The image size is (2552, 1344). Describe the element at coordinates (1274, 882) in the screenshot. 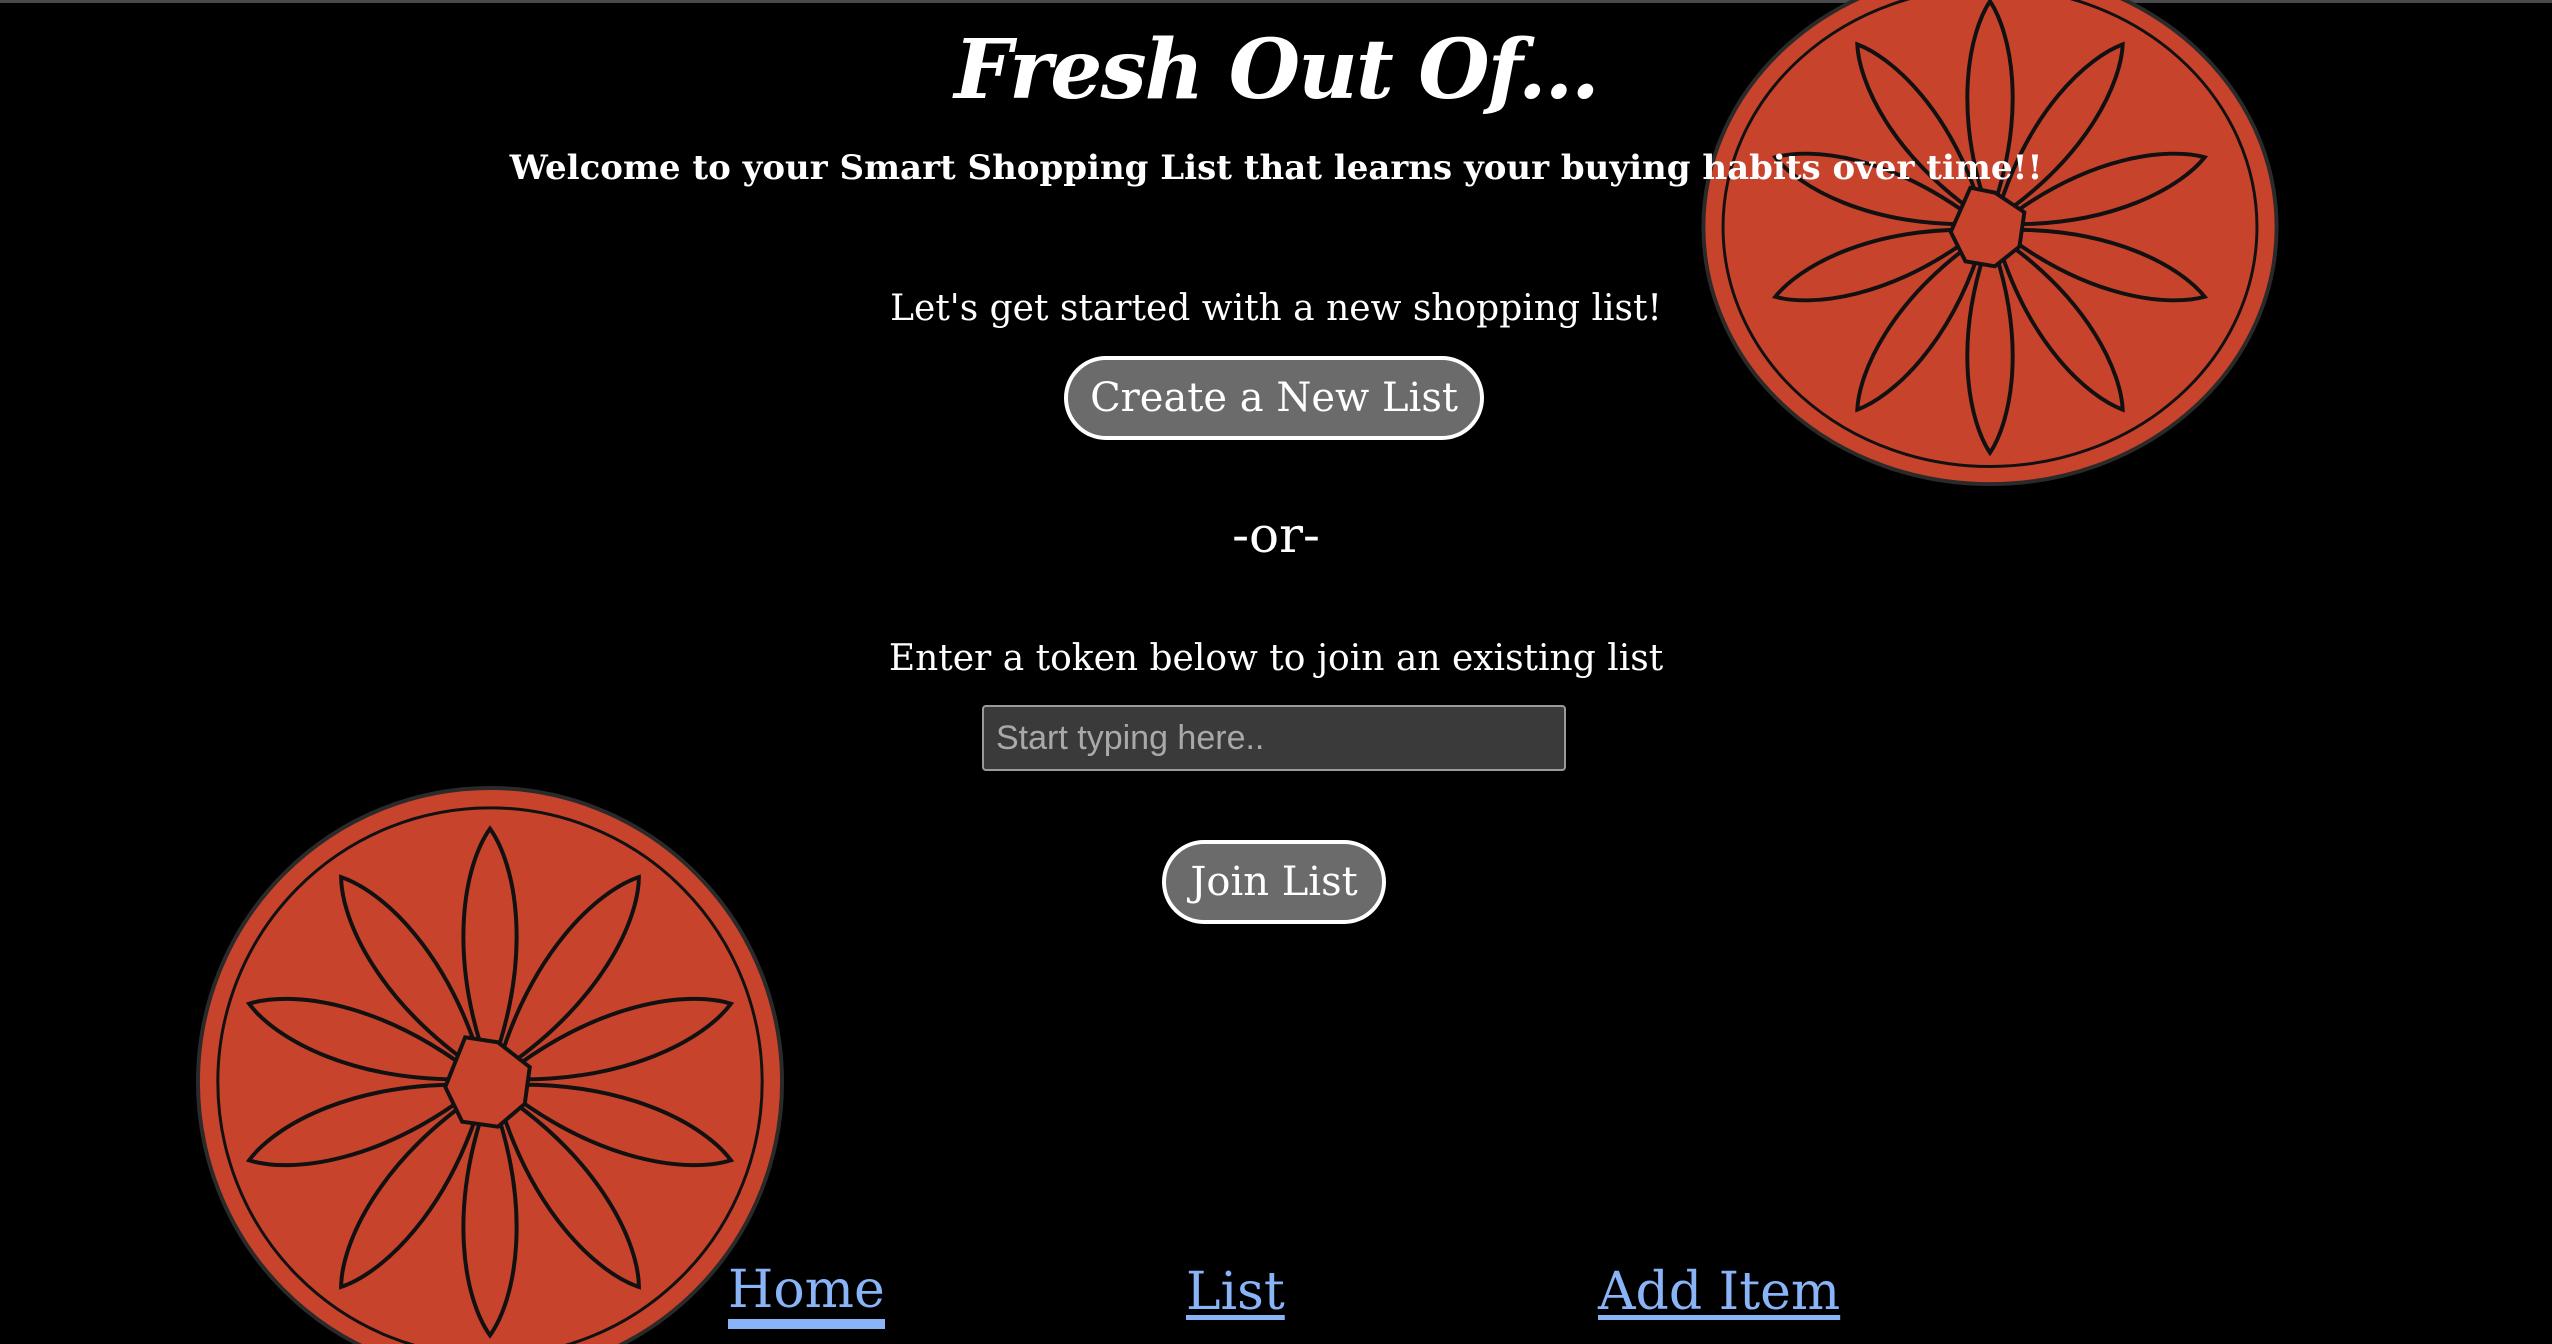

I see `join-list-button: Join List` at that location.